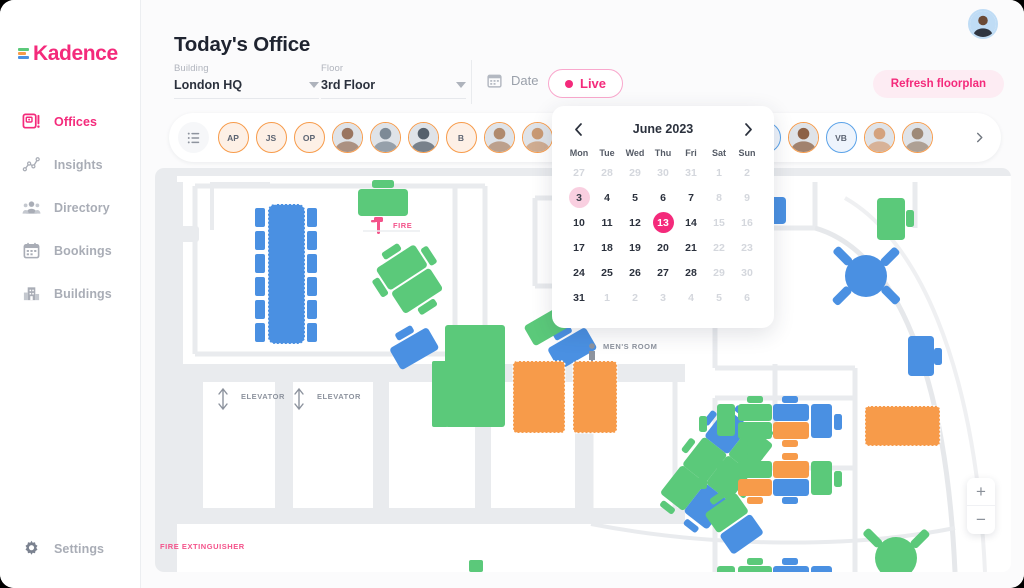  I want to click on sidebar-item-insights: Insights, so click(70, 164).